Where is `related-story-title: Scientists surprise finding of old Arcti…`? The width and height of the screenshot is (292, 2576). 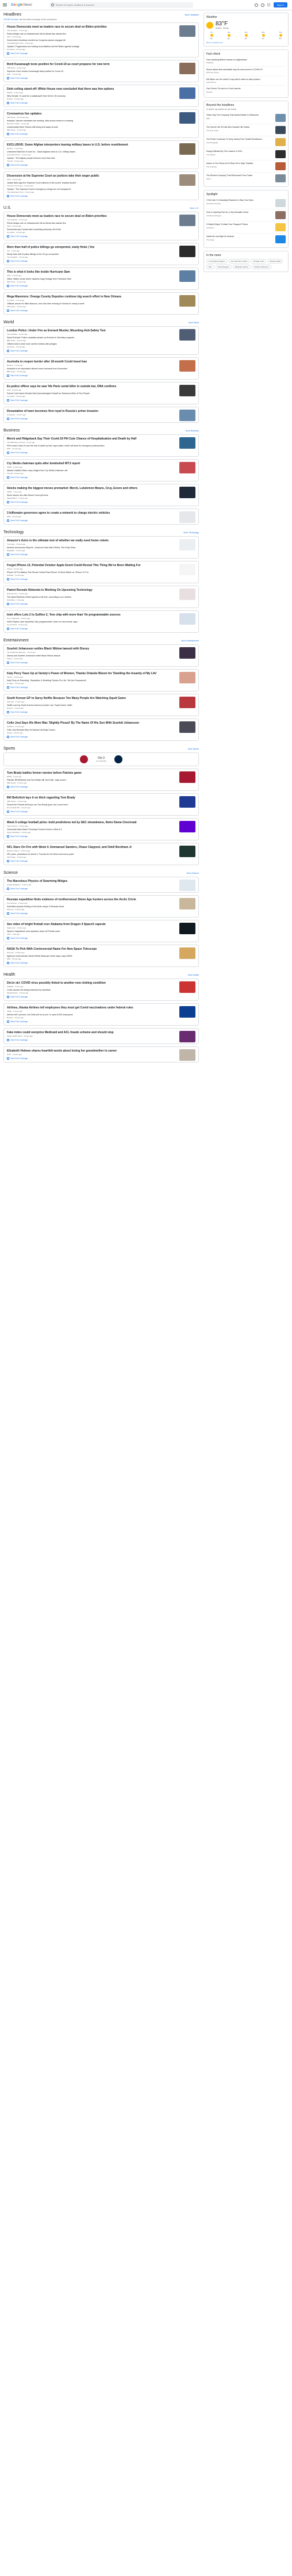 related-story-title: Scientists surprise finding of old Arcti… is located at coordinates (35, 906).